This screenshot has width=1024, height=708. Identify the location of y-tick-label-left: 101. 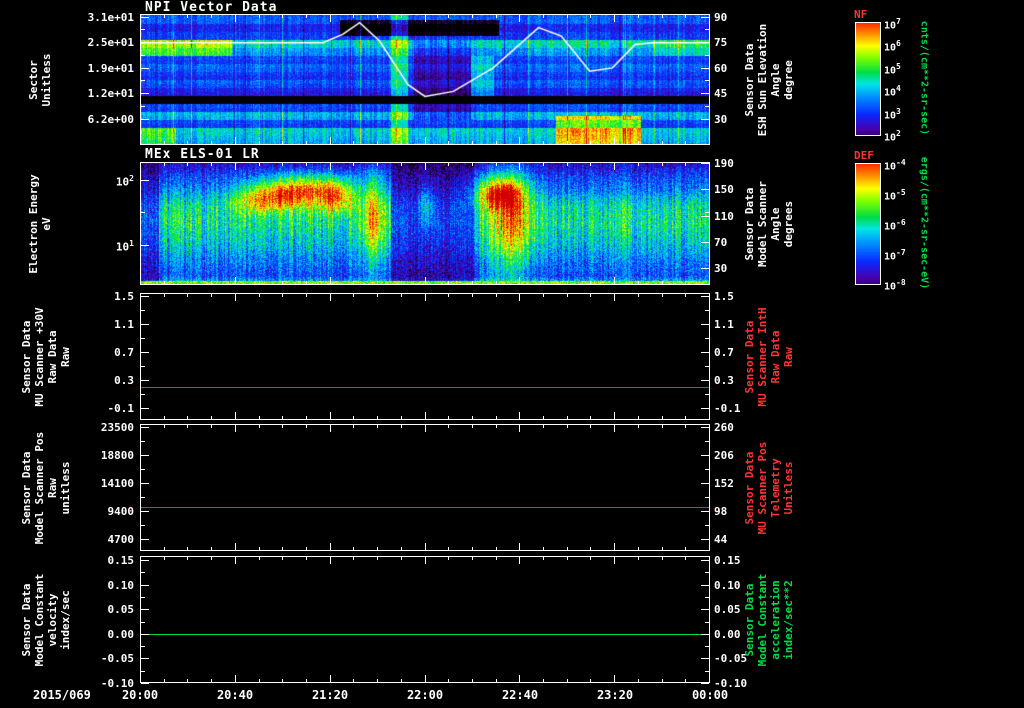
(124, 246).